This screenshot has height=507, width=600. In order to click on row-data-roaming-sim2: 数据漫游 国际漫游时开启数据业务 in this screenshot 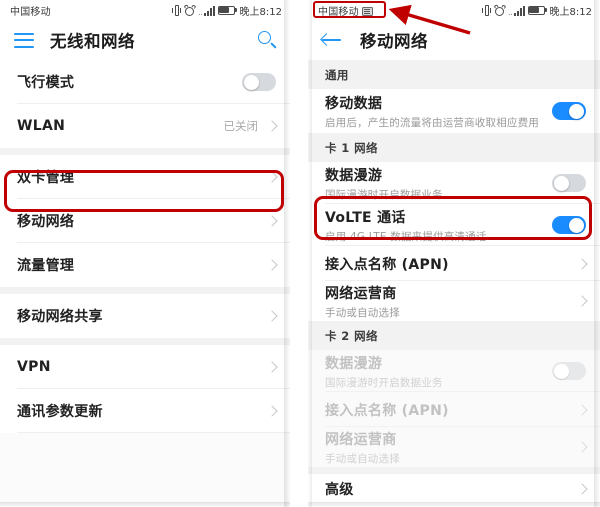, I will do `click(454, 371)`.